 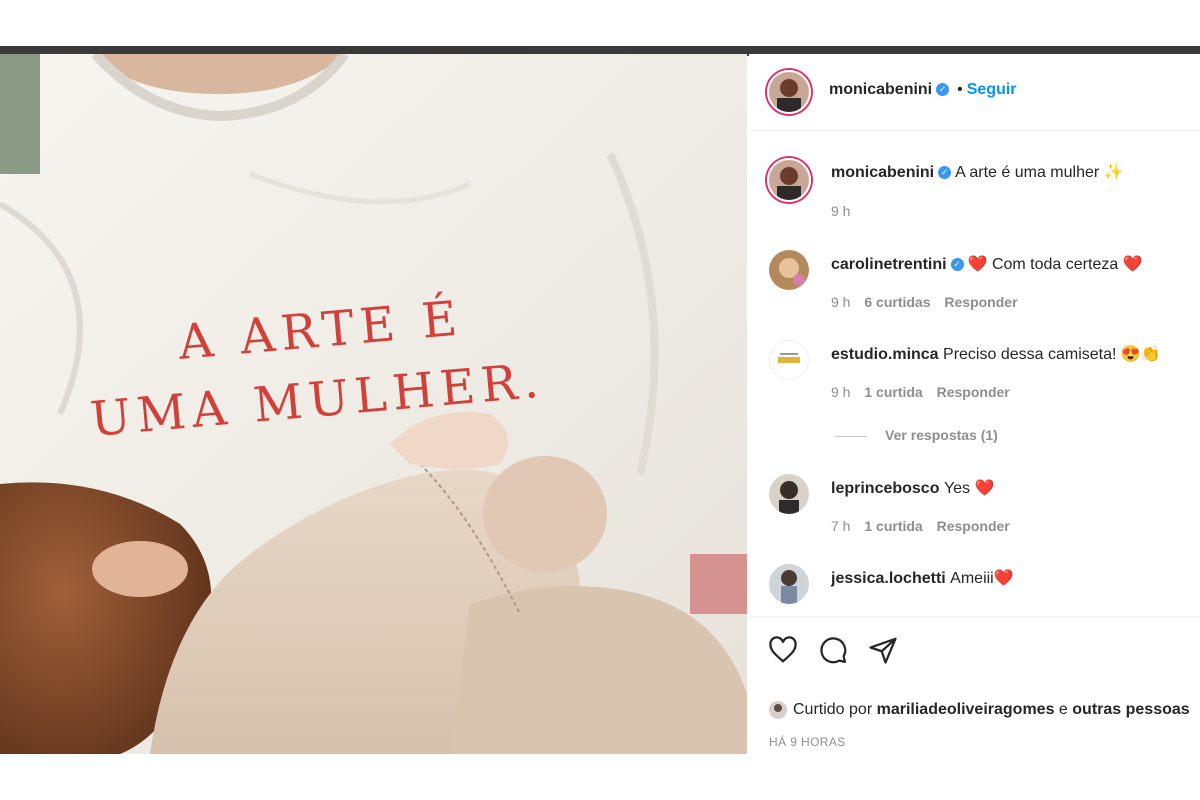 What do you see at coordinates (841, 211) in the screenshot?
I see `caption-time: 9 h` at bounding box center [841, 211].